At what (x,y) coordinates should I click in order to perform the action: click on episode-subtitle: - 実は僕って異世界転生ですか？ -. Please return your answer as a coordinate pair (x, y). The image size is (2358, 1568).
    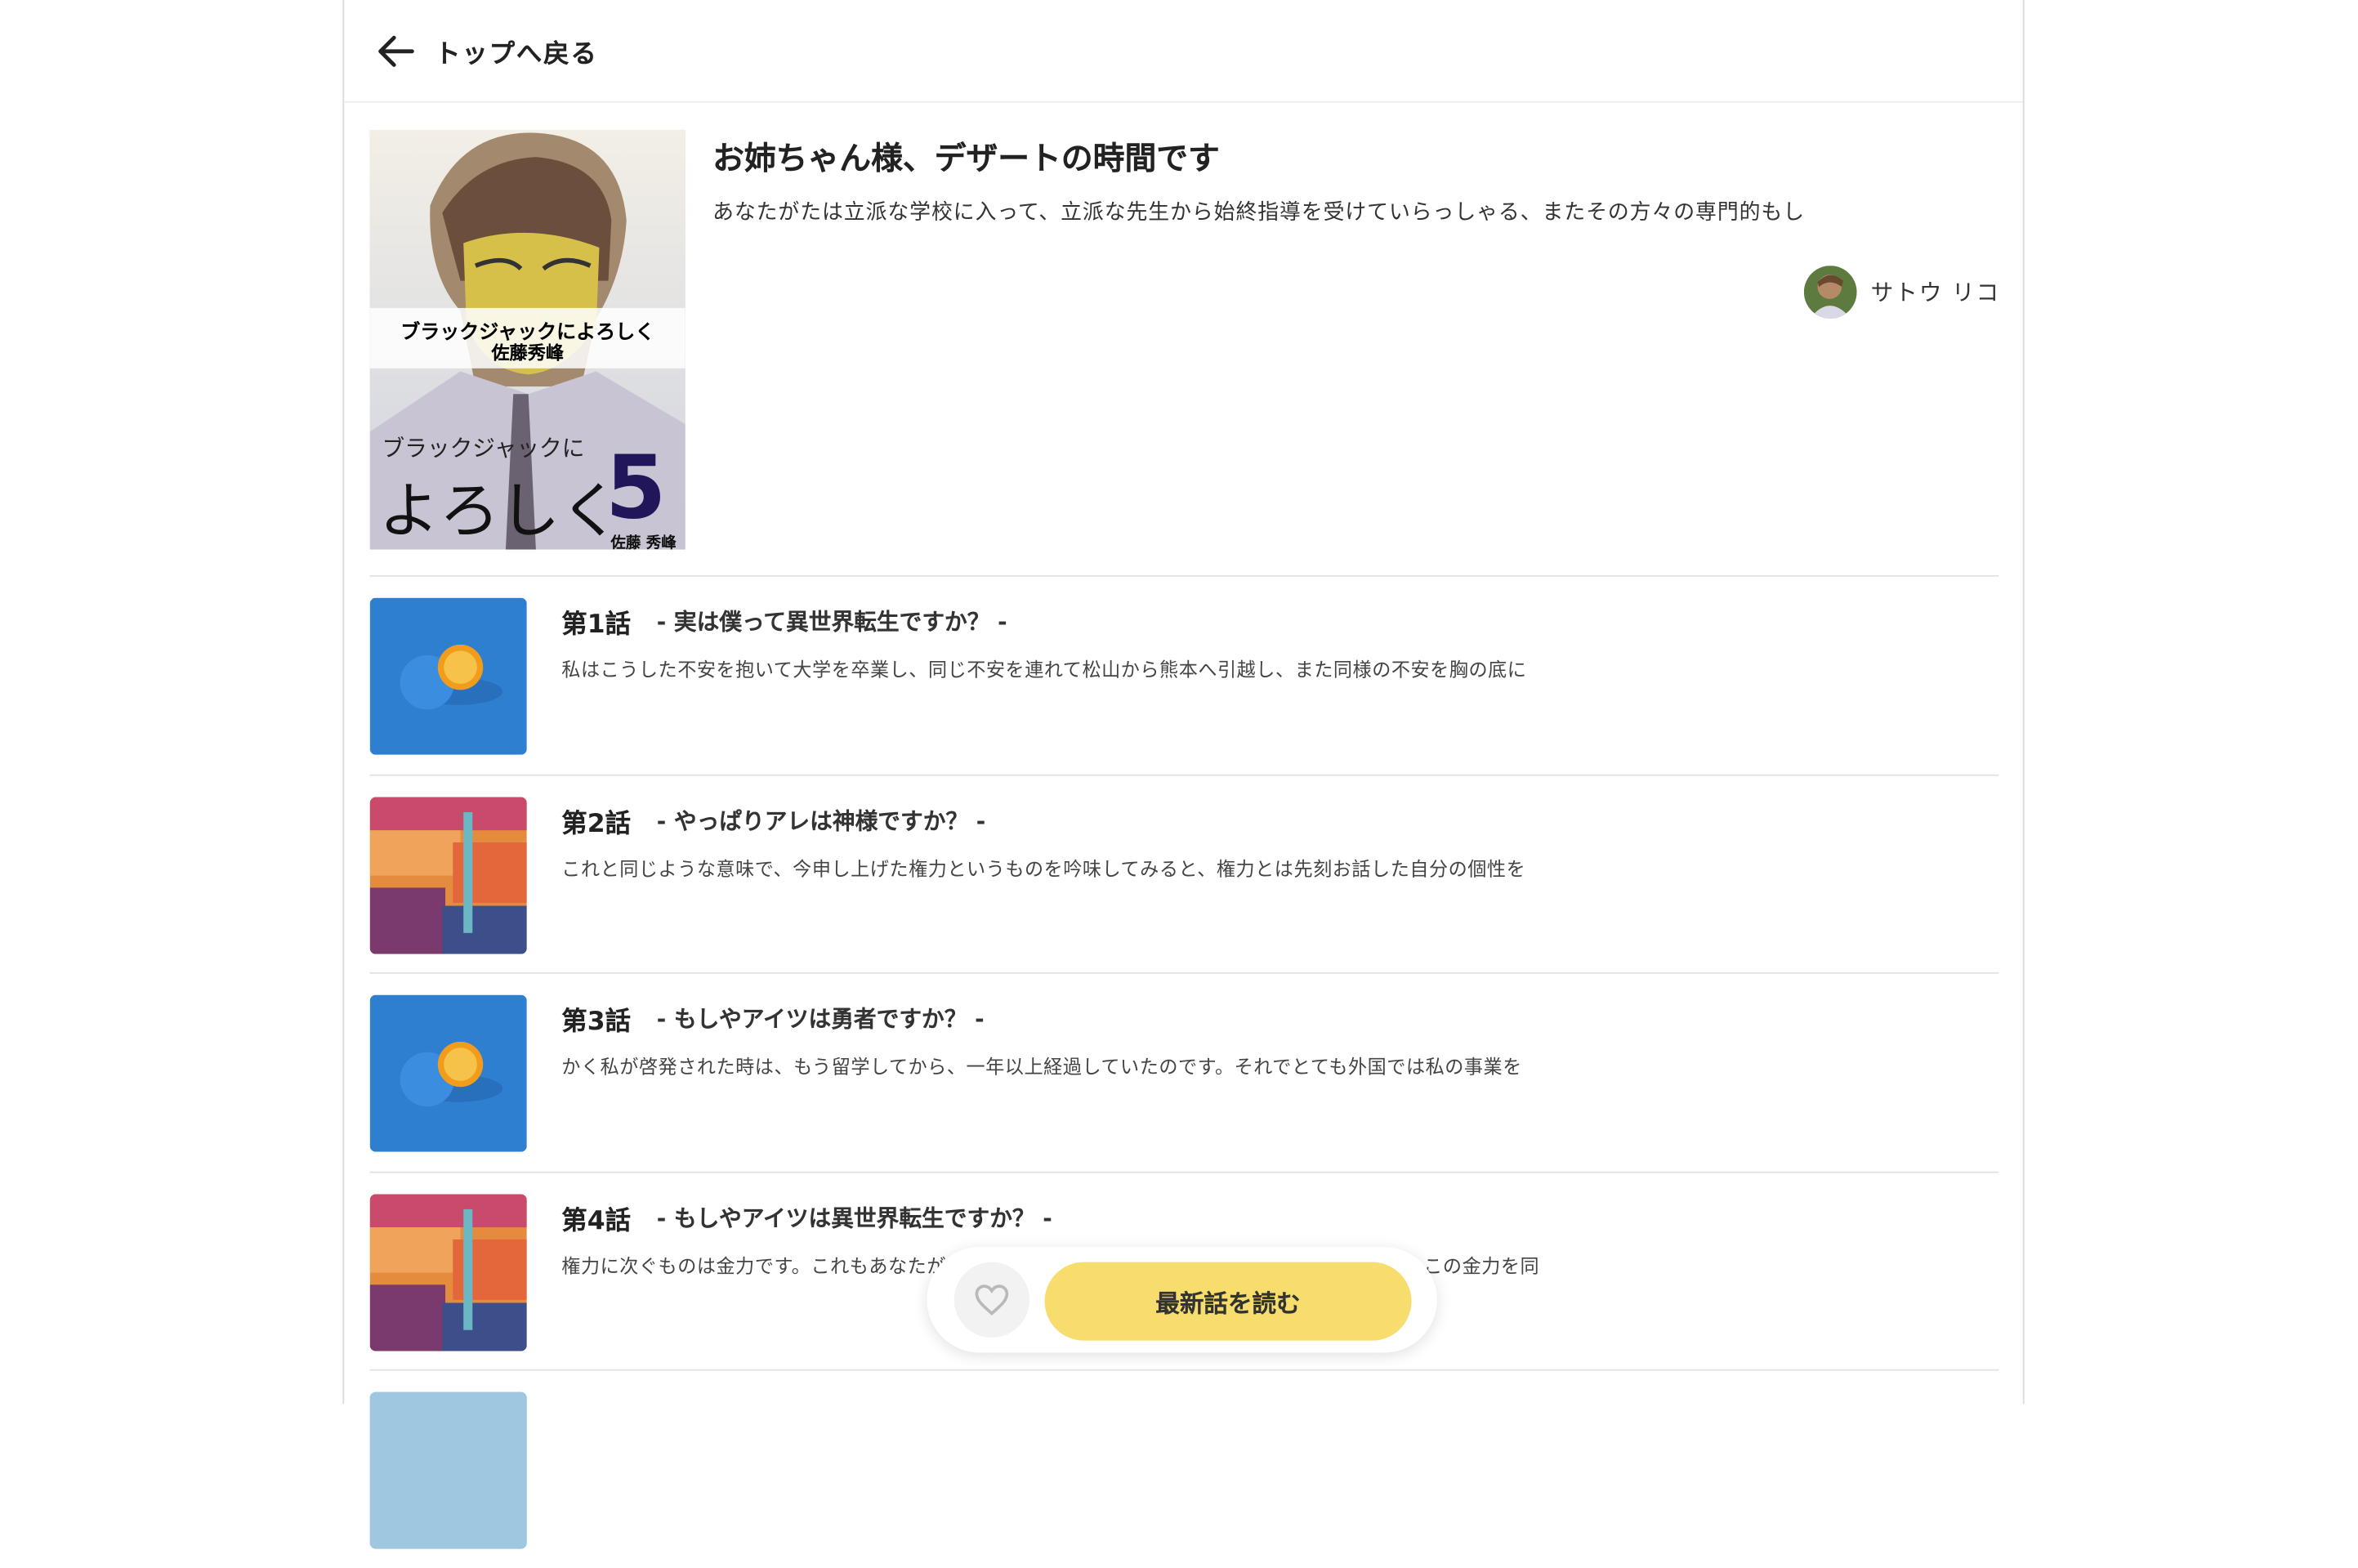
    Looking at the image, I should click on (831, 622).